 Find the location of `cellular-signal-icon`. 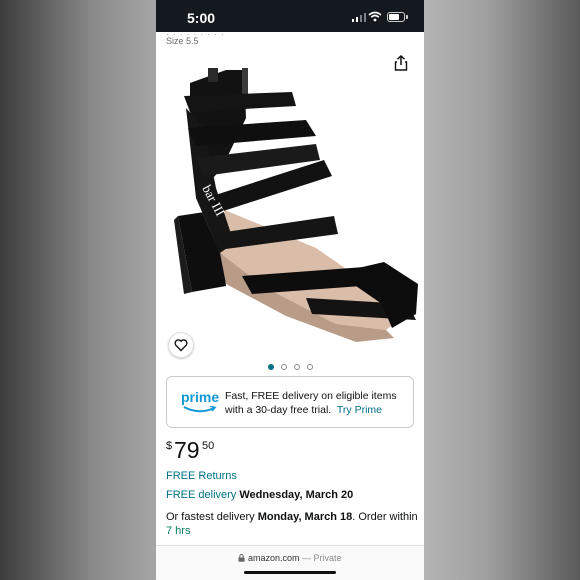

cellular-signal-icon is located at coordinates (359, 17).